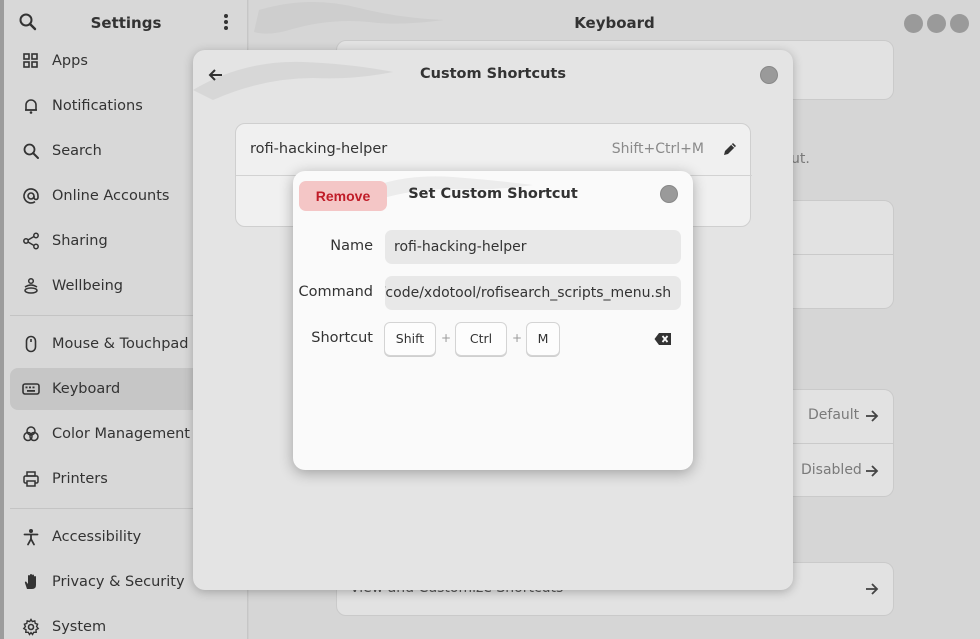  Describe the element at coordinates (31, 285) in the screenshot. I see `wellbeing-icon` at that location.